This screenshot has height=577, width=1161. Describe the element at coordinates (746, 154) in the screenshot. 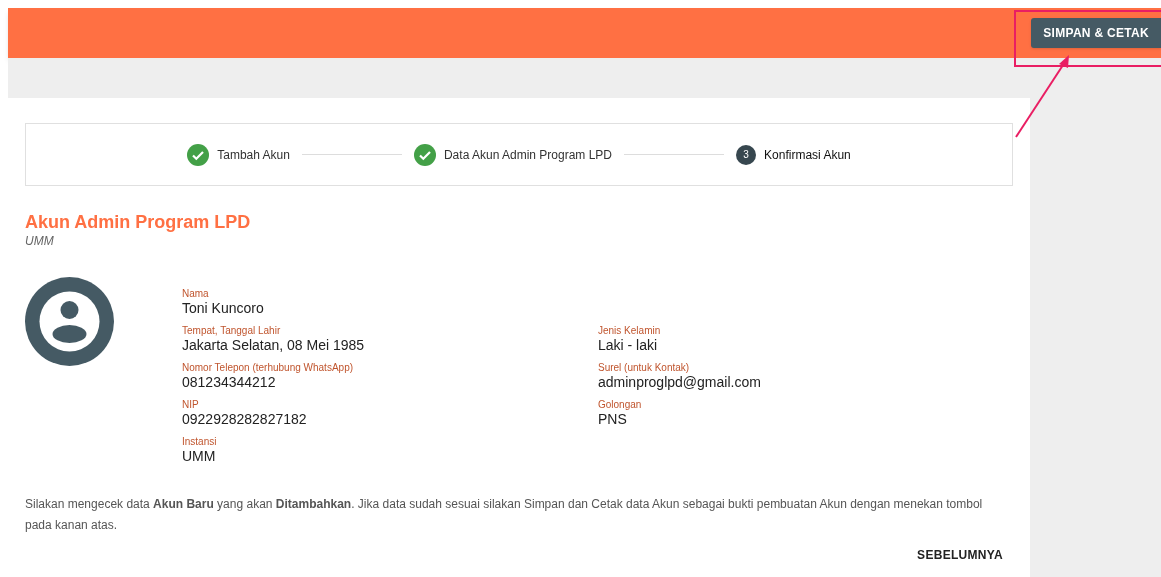

I see `step-number: 3` at that location.